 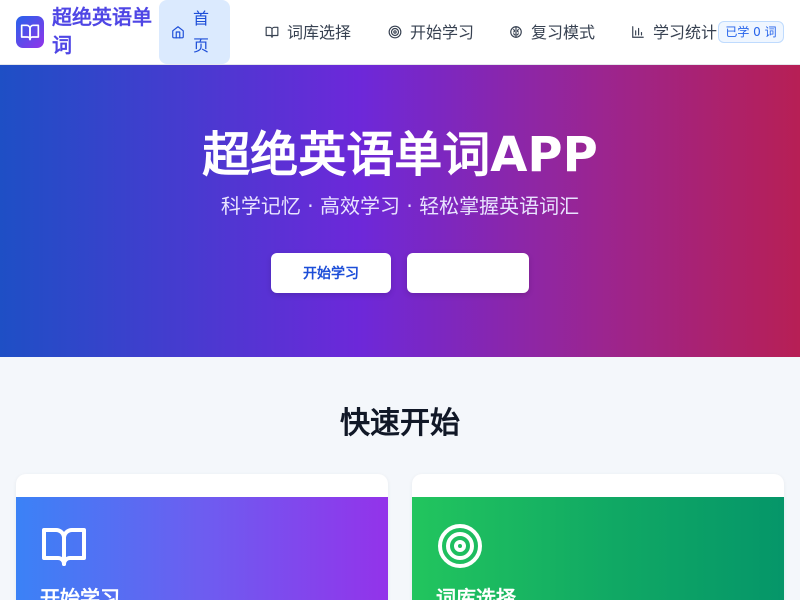 I want to click on start-learning-button: 开始学习, so click(x=331, y=273).